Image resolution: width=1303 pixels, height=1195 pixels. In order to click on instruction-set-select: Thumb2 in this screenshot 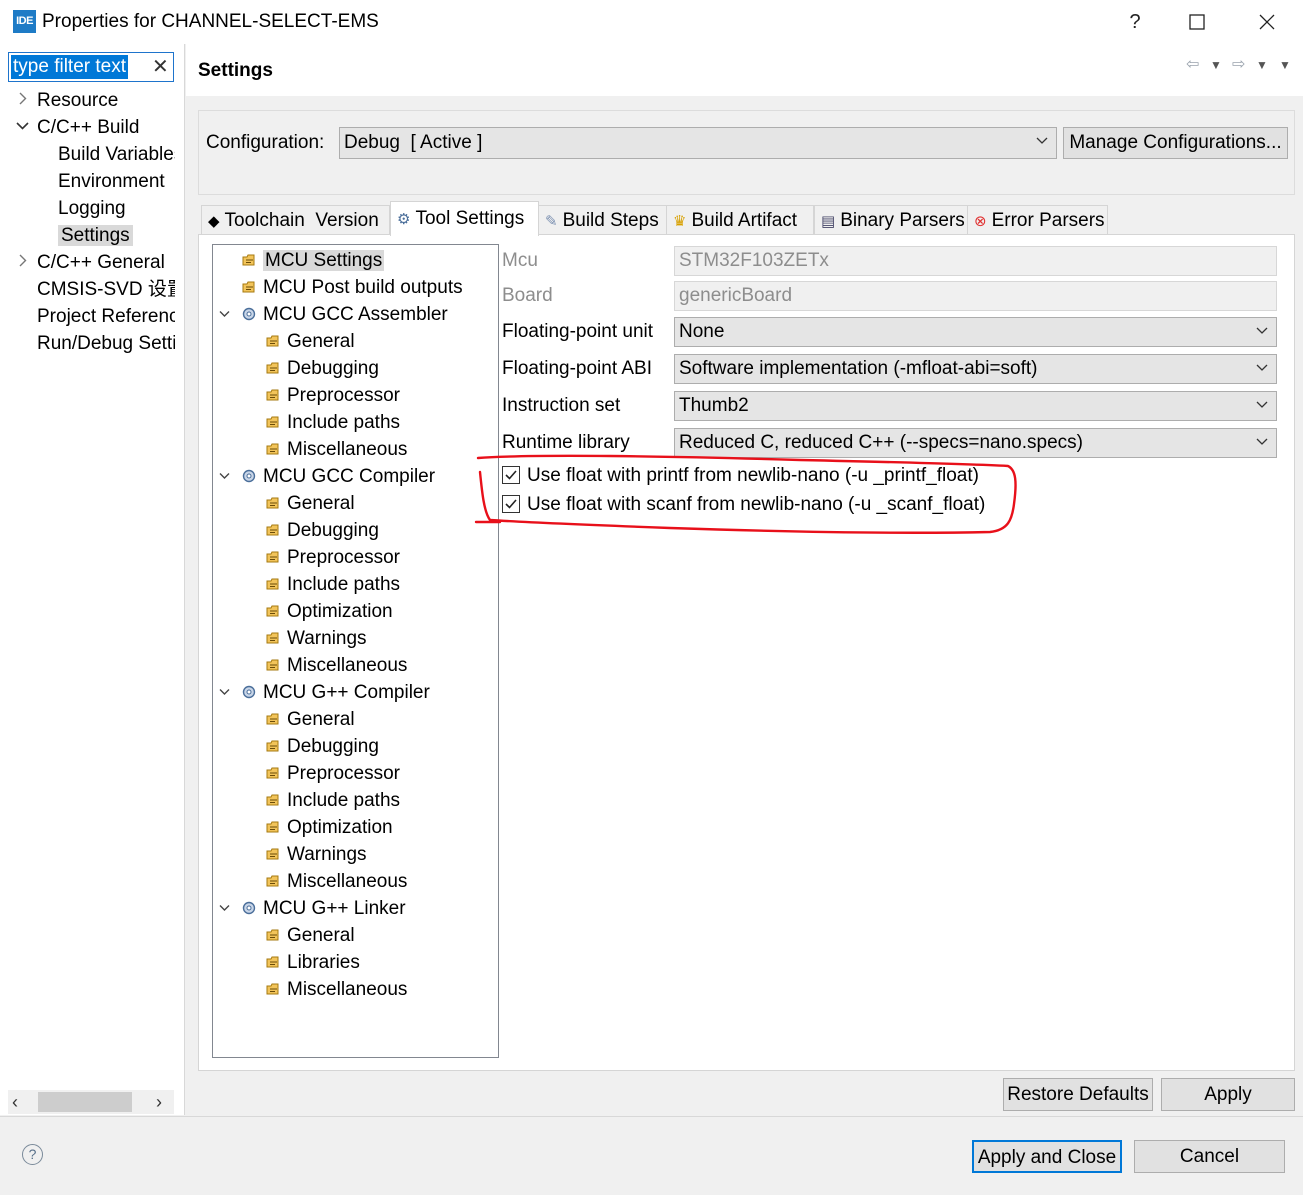, I will do `click(975, 406)`.